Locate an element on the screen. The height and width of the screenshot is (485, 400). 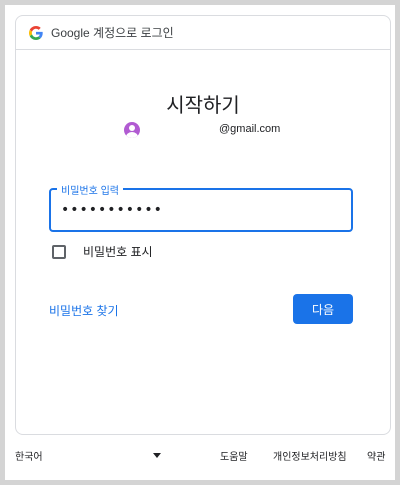
avatar is located at coordinates (132, 130).